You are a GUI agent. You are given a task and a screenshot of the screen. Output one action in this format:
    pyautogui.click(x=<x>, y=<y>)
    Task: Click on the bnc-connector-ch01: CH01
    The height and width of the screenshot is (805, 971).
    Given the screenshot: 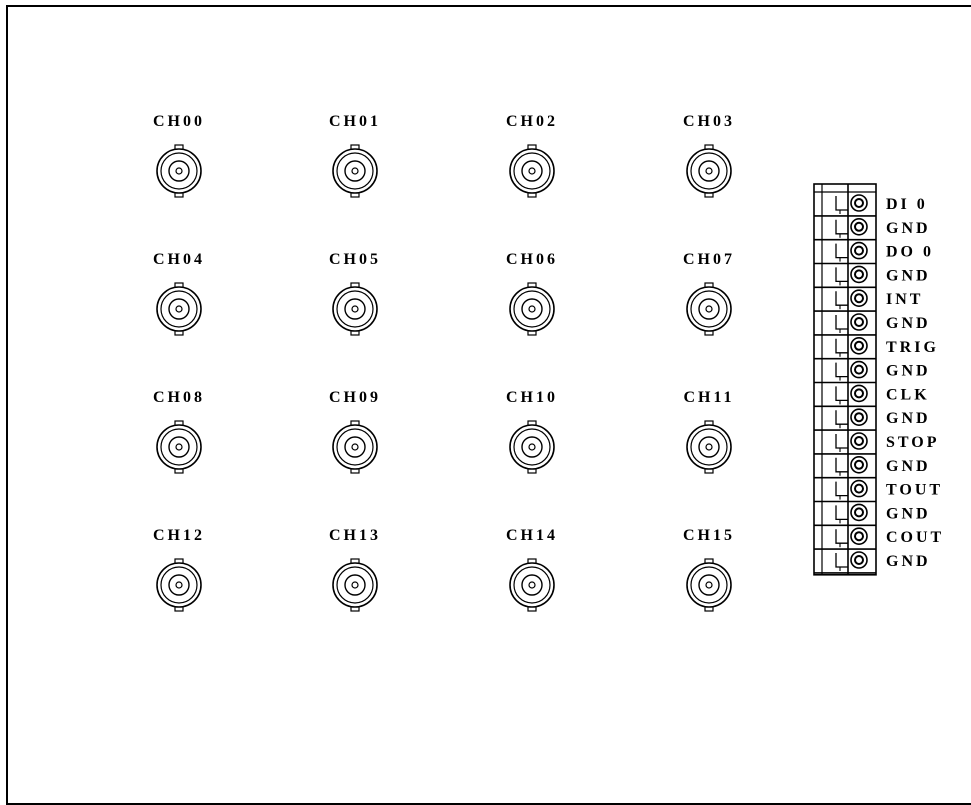 What is the action you would take?
    pyautogui.click(x=355, y=155)
    